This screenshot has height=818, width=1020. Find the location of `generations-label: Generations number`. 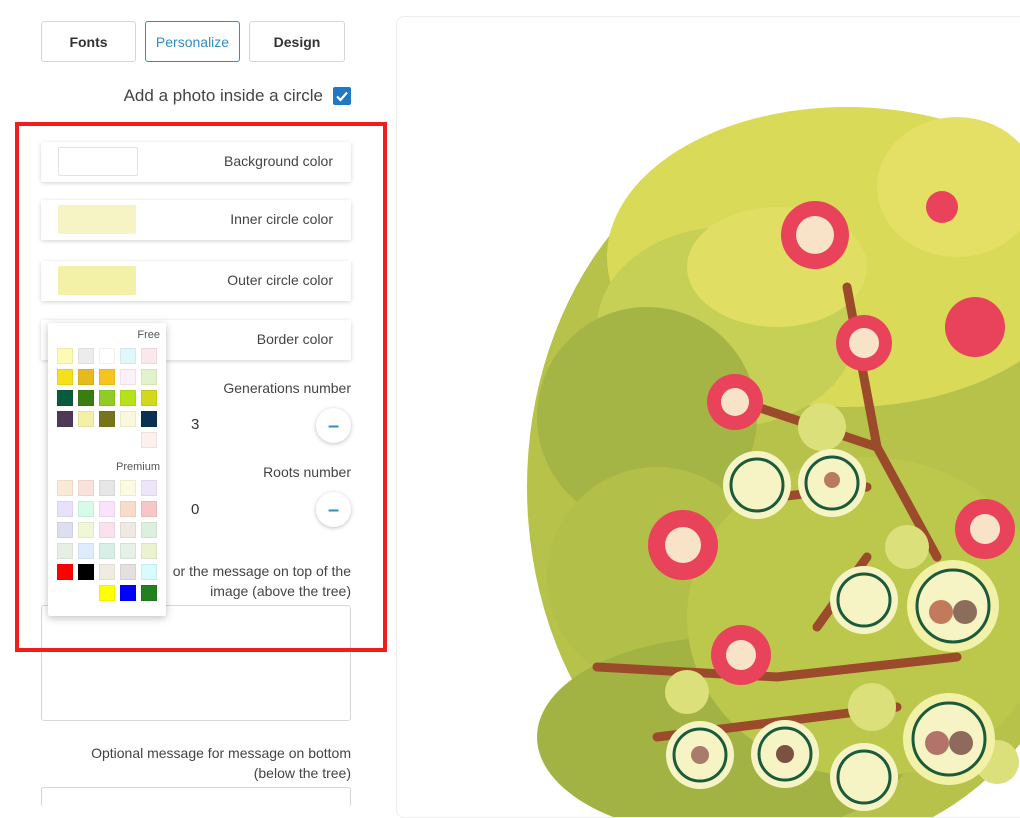

generations-label: Generations number is located at coordinates (287, 388).